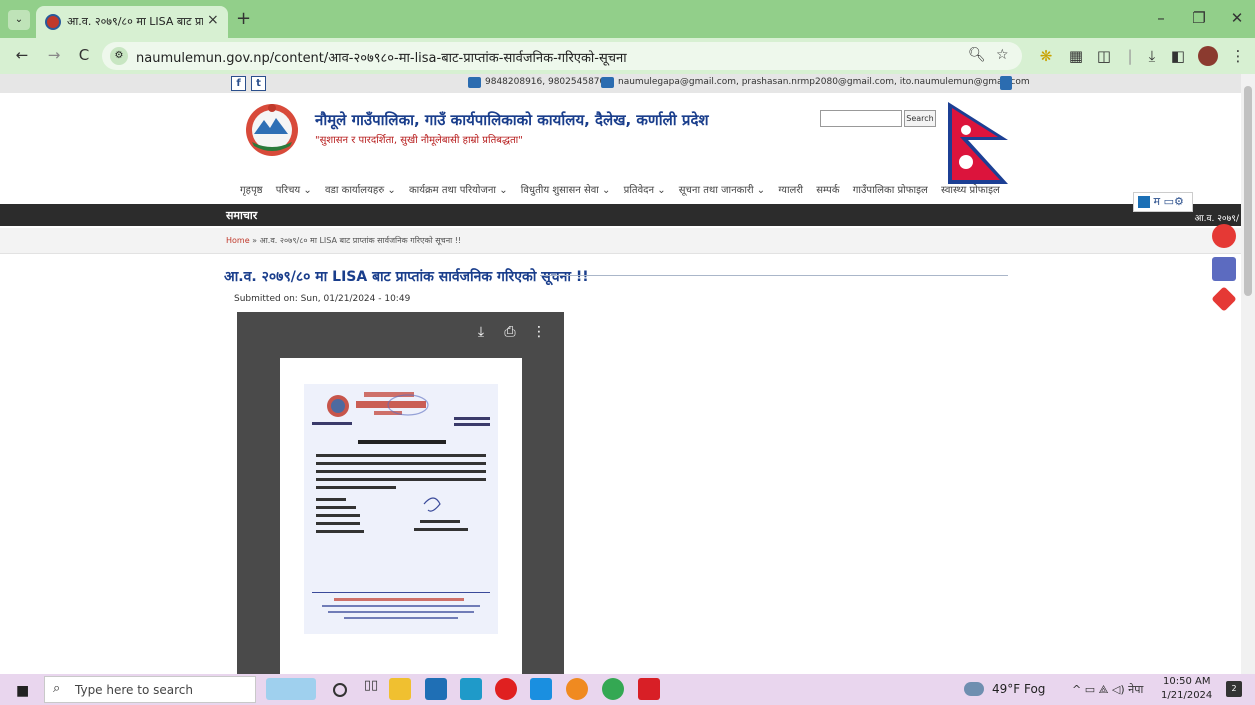 The width and height of the screenshot is (1255, 705). What do you see at coordinates (790, 190) in the screenshot?
I see `nav-gallery: ग्यालरी` at bounding box center [790, 190].